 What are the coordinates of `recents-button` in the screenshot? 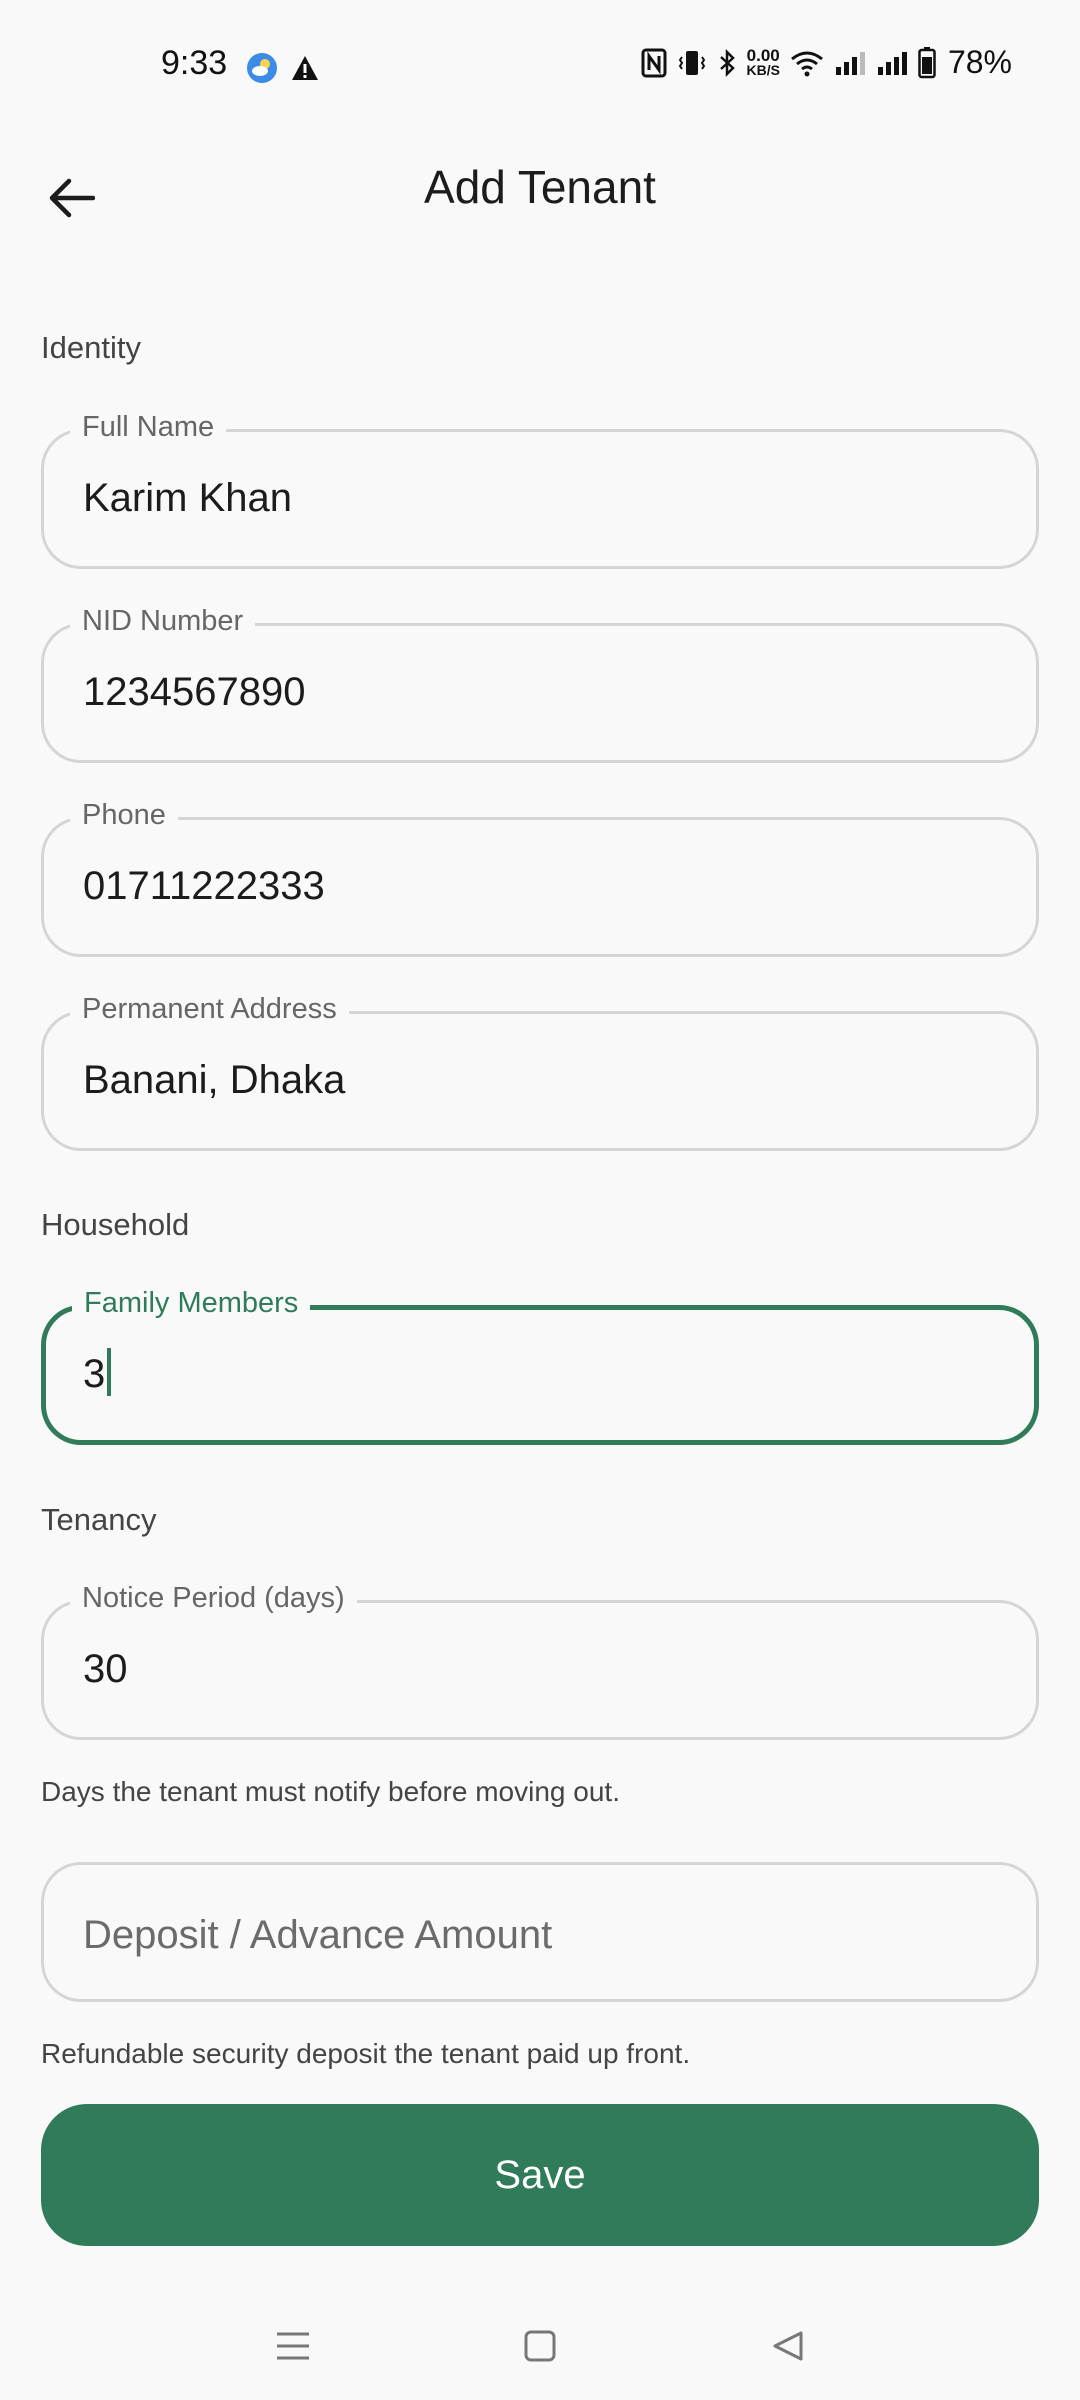 It's located at (293, 2346).